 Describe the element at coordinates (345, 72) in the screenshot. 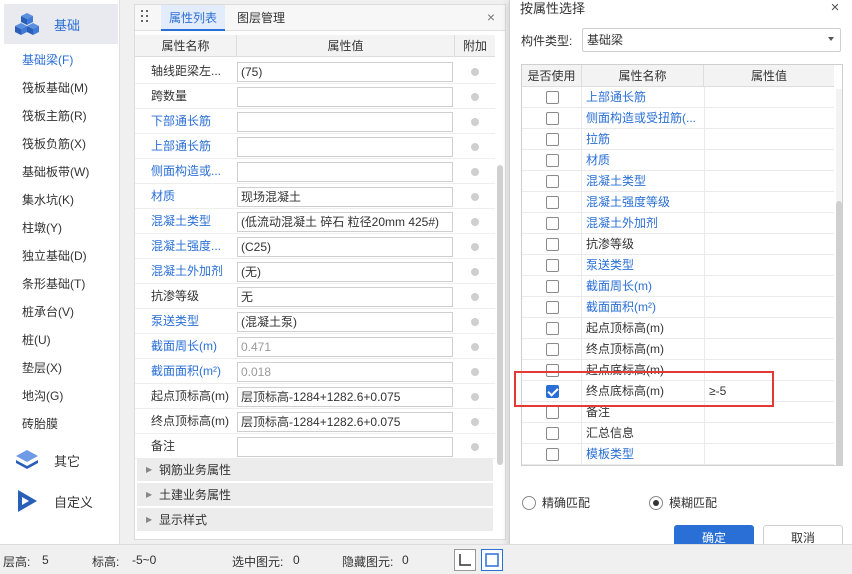

I see `property-value-field: (75)` at that location.